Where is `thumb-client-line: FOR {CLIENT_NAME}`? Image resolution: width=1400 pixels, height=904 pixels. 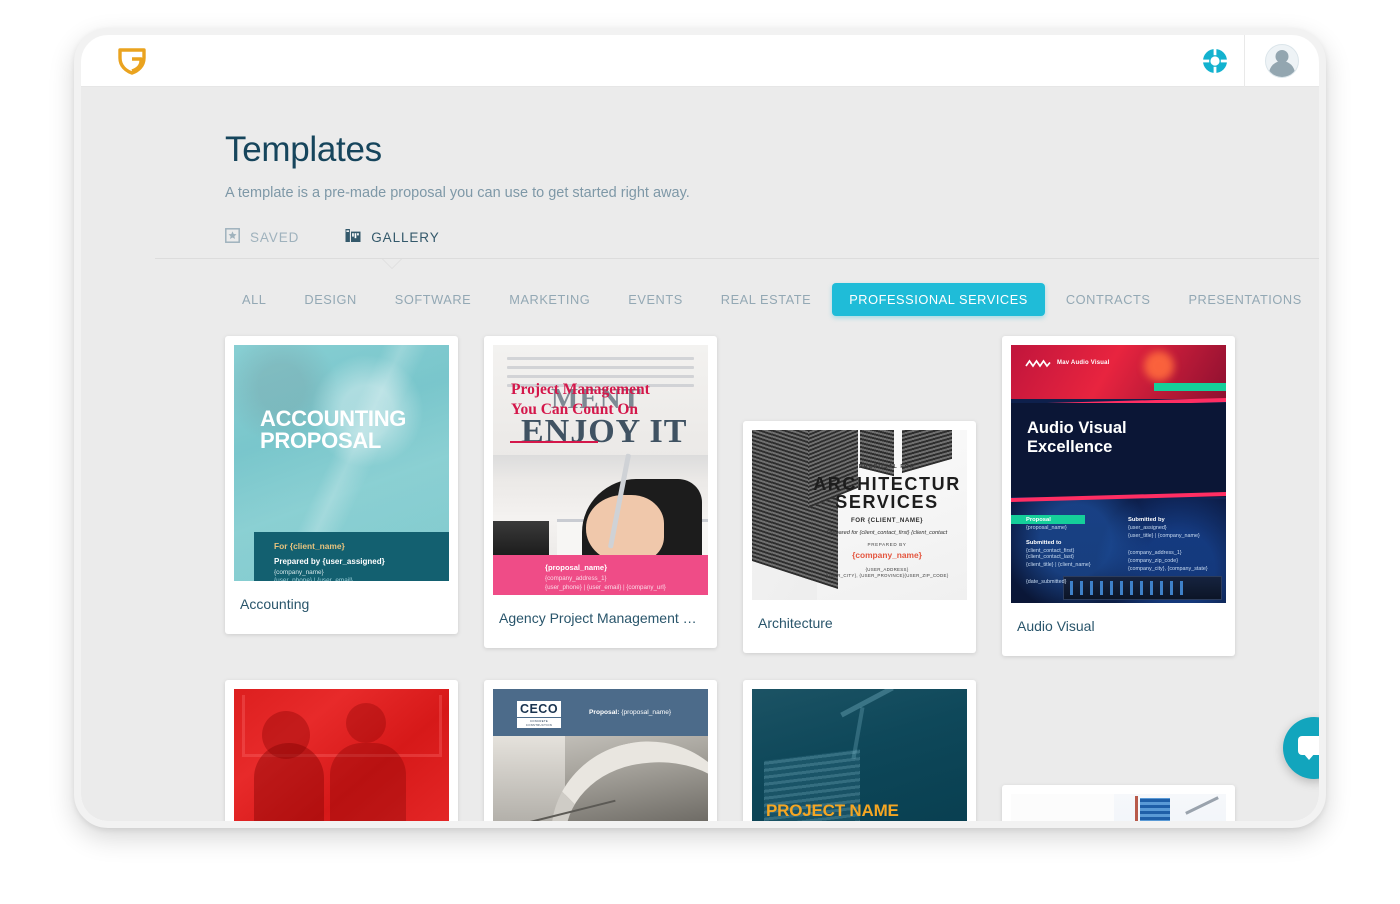 thumb-client-line: FOR {CLIENT_NAME} is located at coordinates (887, 520).